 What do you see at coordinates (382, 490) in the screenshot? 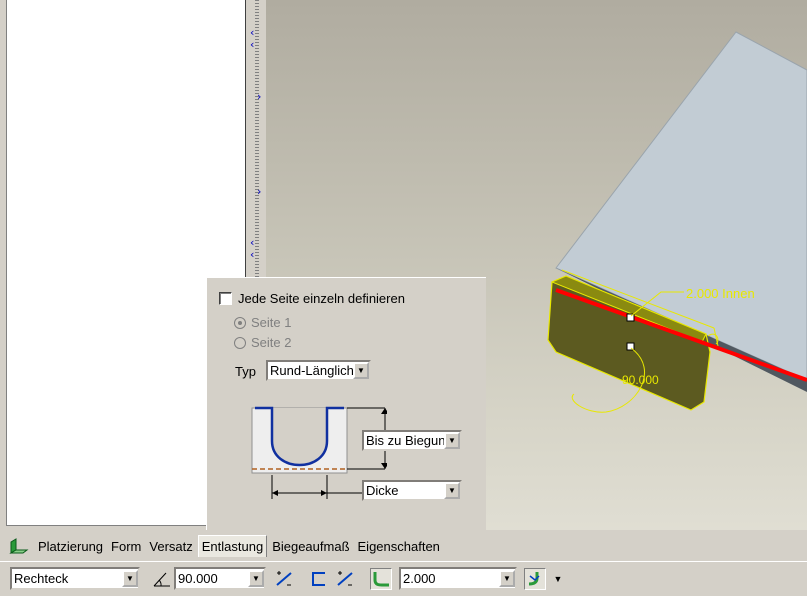
I see `relief-width-value: Dicke` at bounding box center [382, 490].